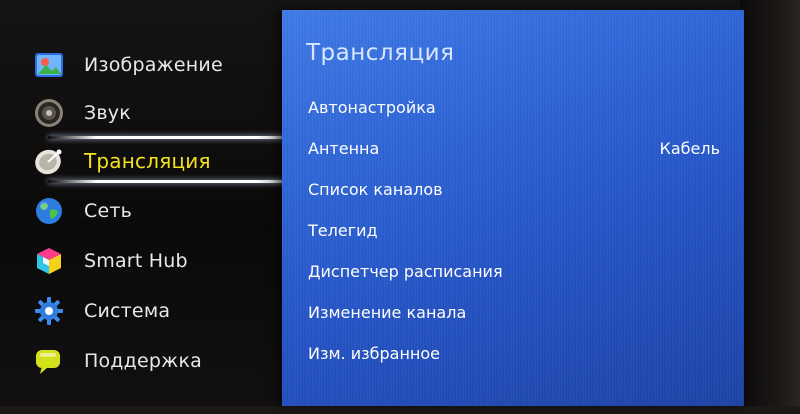 The image size is (800, 414). What do you see at coordinates (49, 361) in the screenshot?
I see `speech-bubble-icon` at bounding box center [49, 361].